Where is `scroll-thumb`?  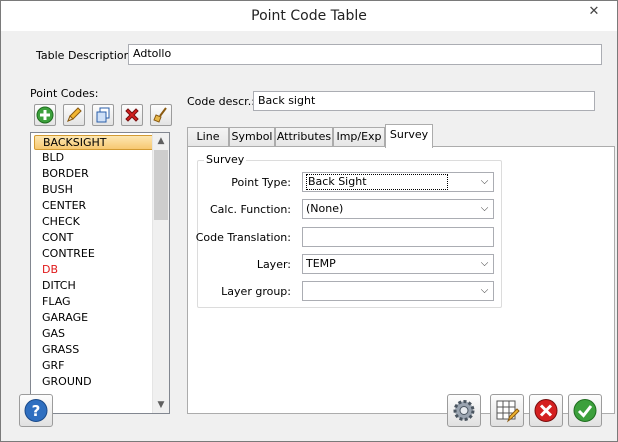
scroll-thumb is located at coordinates (161, 185).